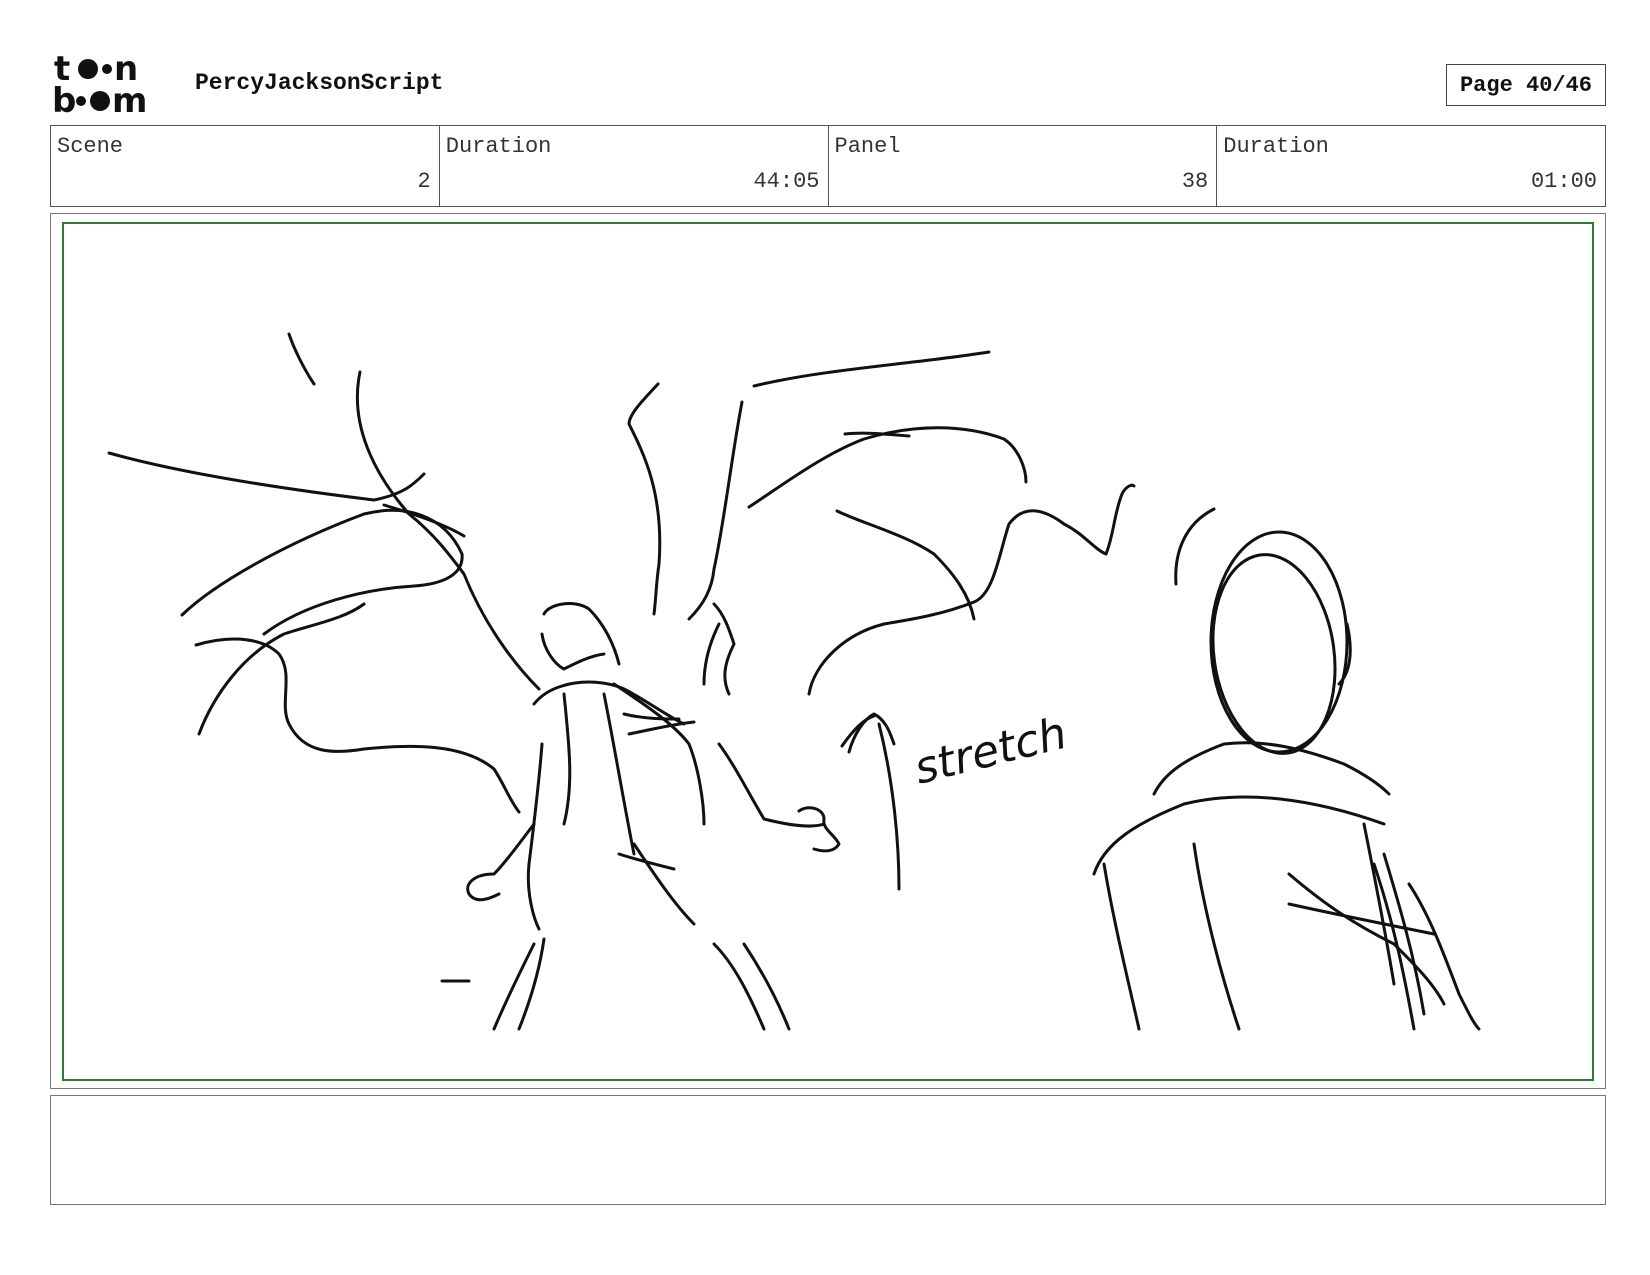 The image size is (1650, 1275). What do you see at coordinates (1563, 181) in the screenshot?
I see `panel-duration-value: 01:00` at bounding box center [1563, 181].